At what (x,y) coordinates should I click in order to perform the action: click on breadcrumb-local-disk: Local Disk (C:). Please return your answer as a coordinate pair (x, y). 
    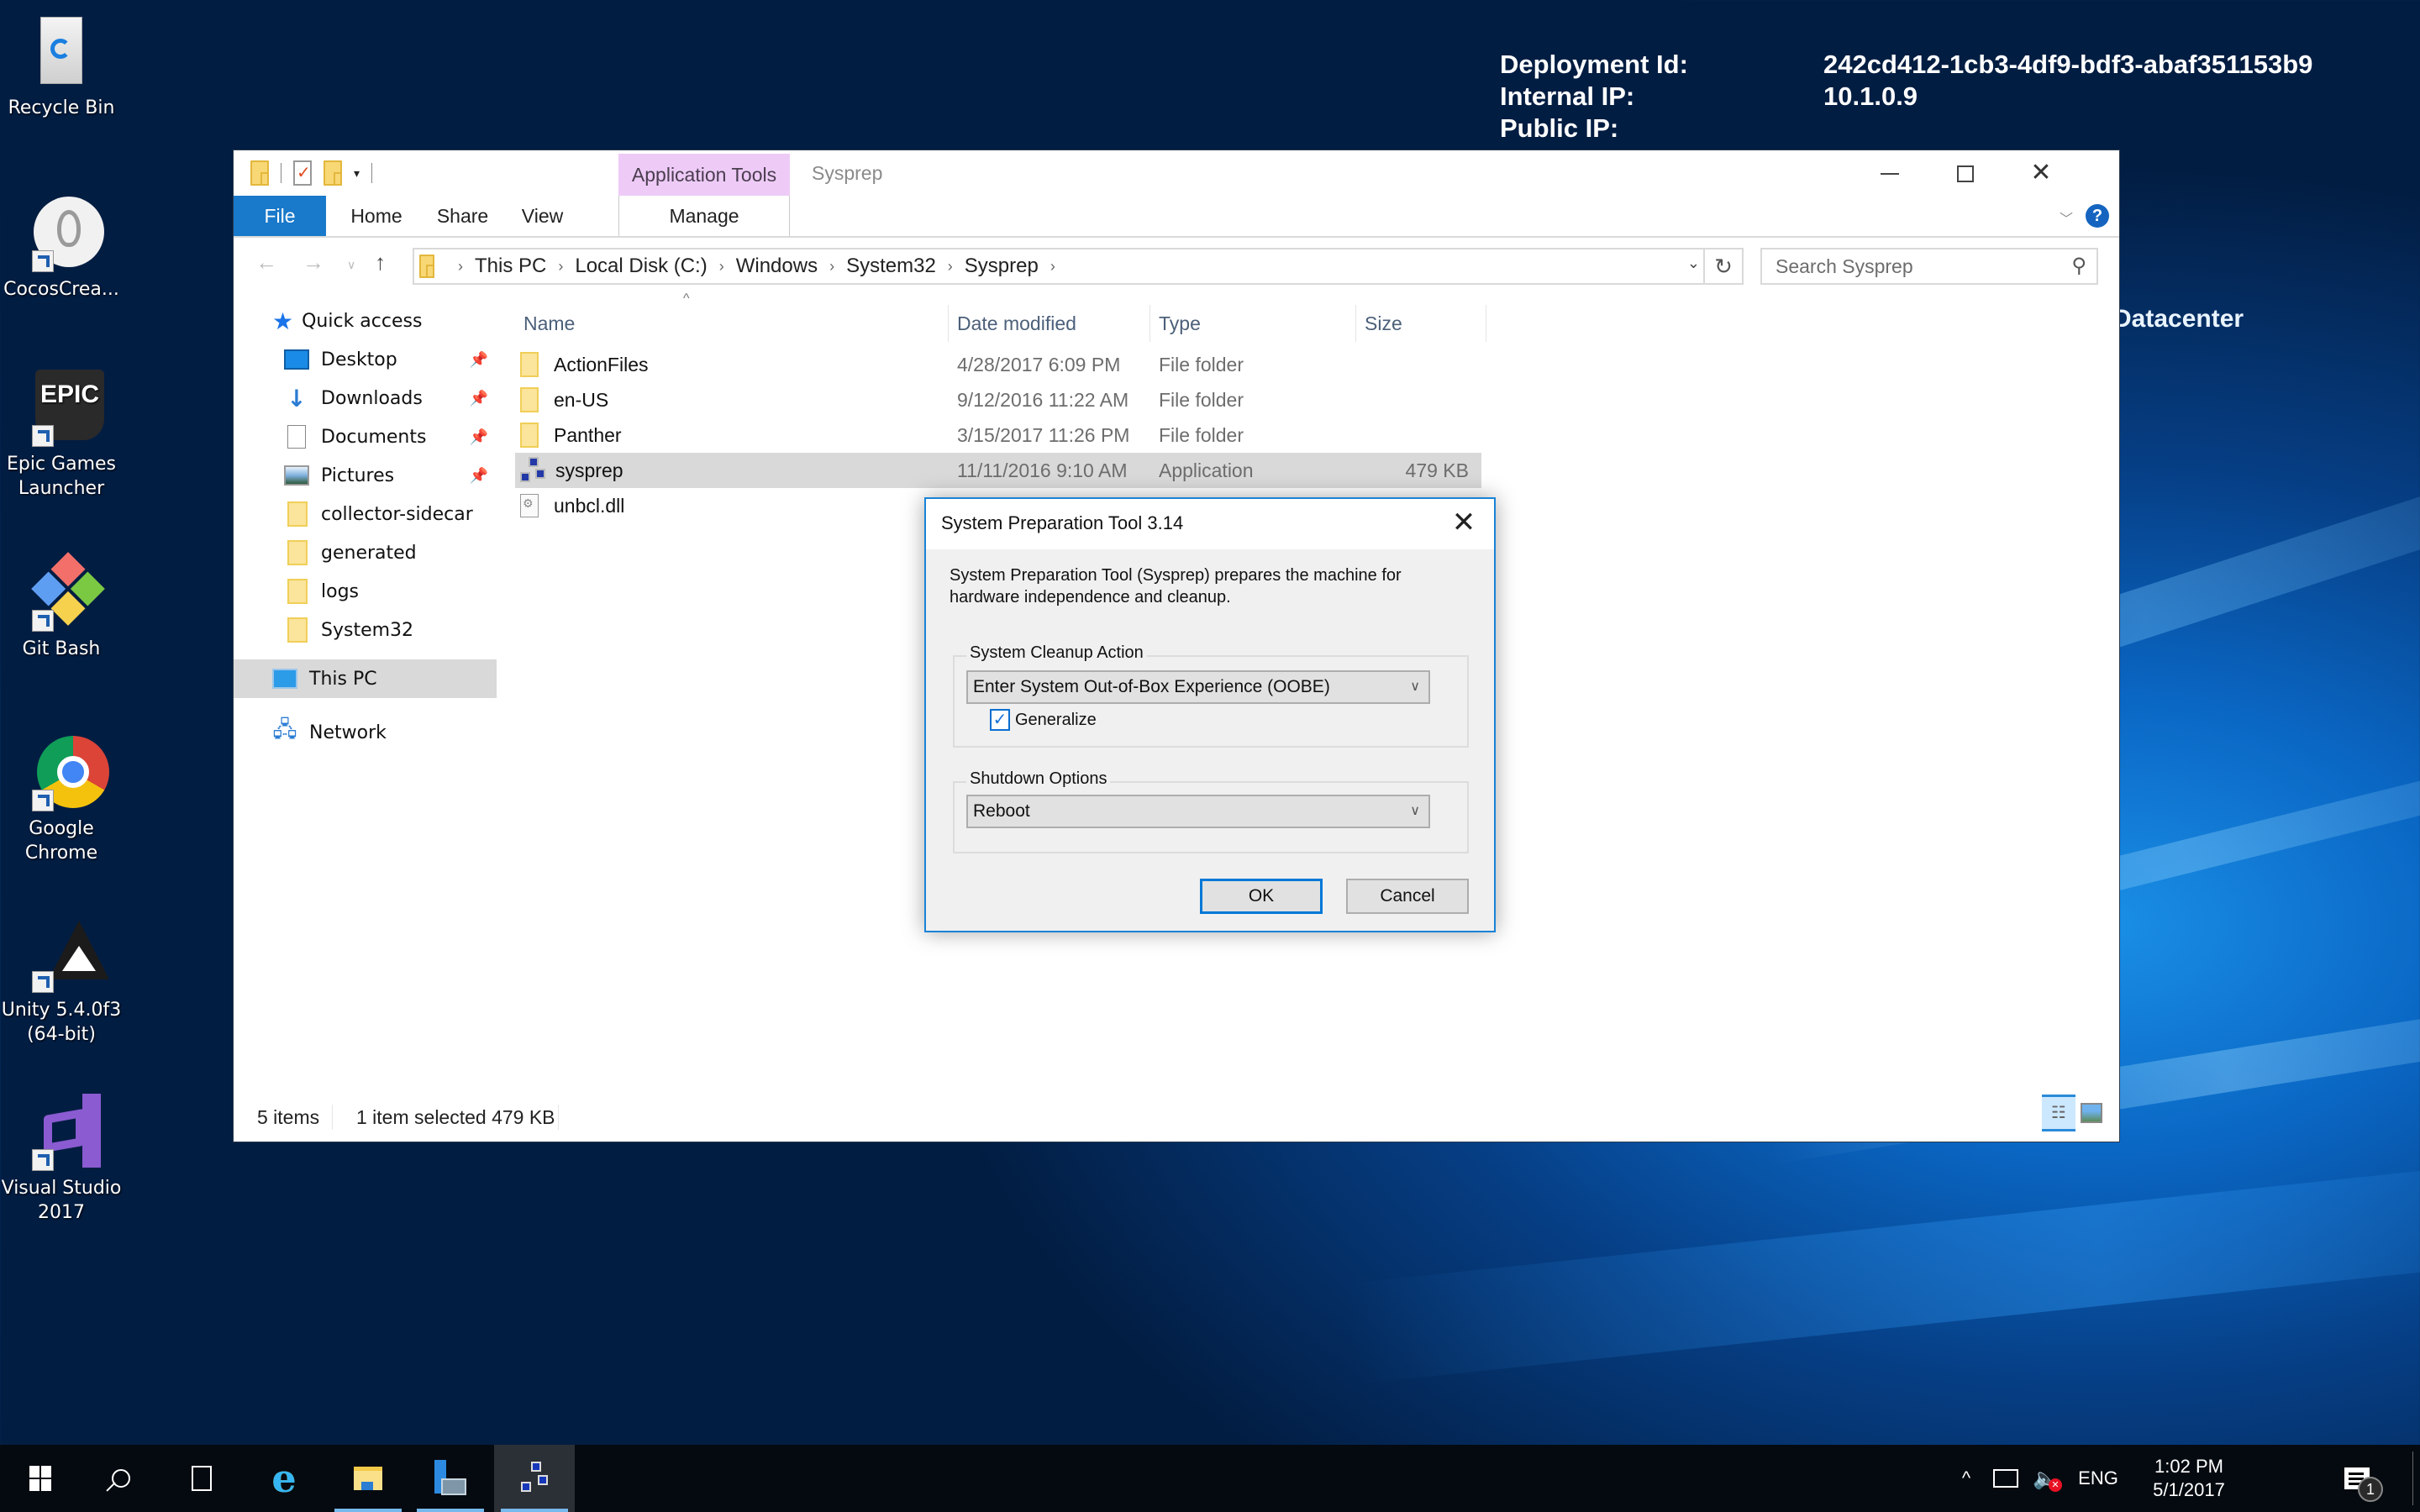
    Looking at the image, I should click on (641, 266).